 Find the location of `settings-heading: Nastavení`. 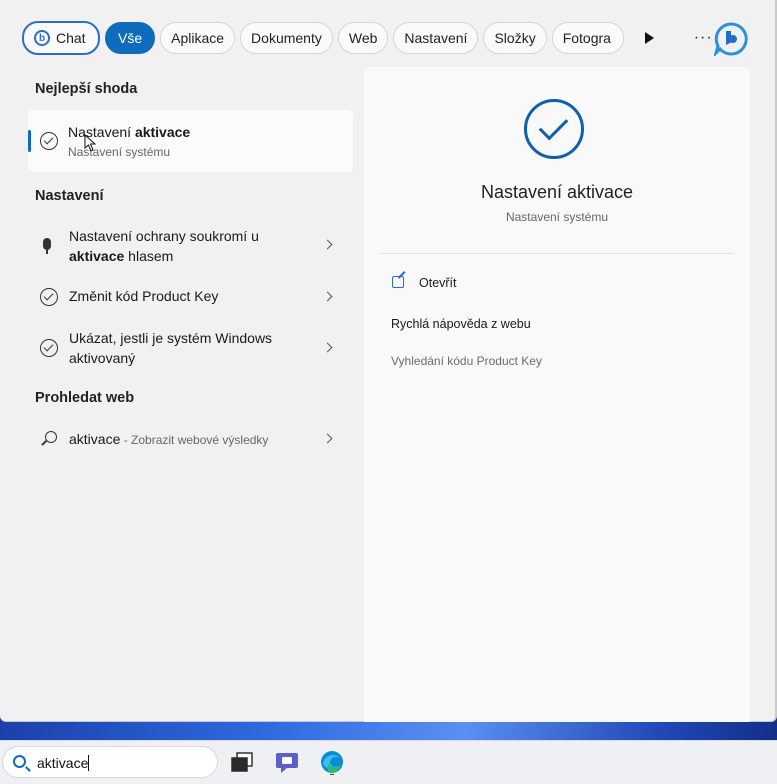

settings-heading: Nastavení is located at coordinates (69, 196).